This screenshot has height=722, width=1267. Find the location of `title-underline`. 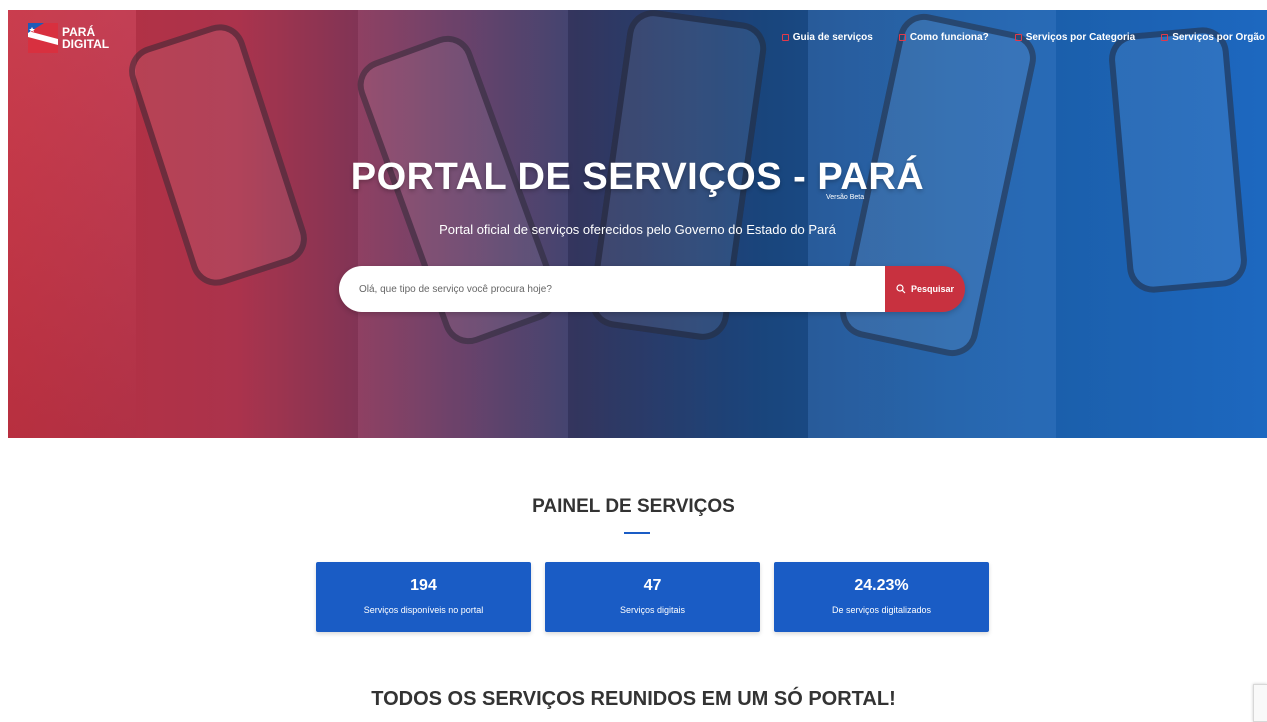

title-underline is located at coordinates (637, 533).